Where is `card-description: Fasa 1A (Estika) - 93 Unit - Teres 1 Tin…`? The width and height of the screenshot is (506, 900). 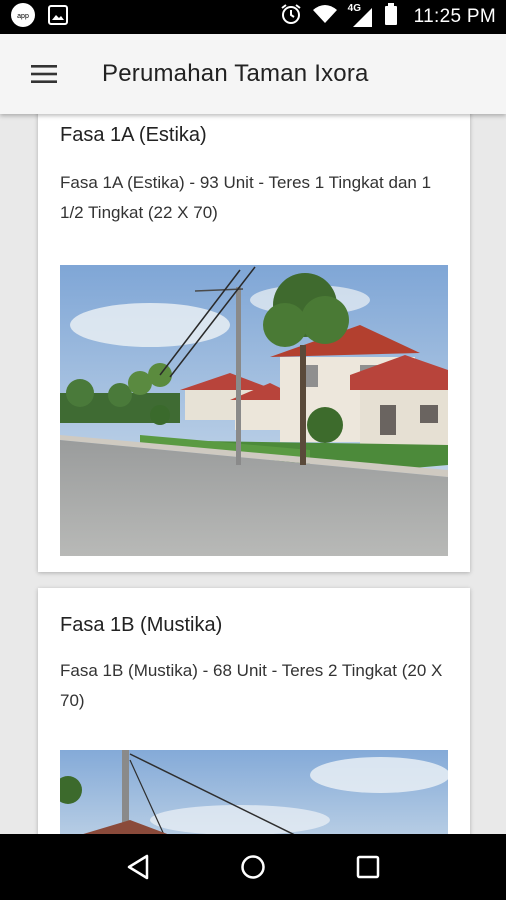
card-description: Fasa 1A (Estika) - 93 Unit - Teres 1 Tin… is located at coordinates (246, 197).